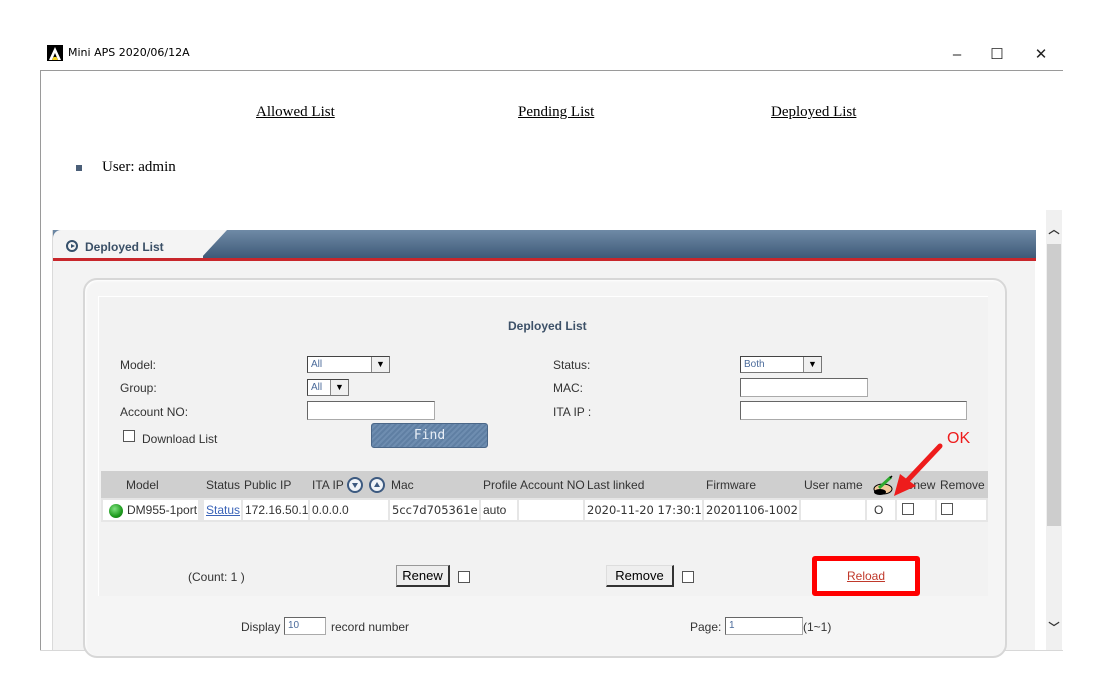 The image size is (1104, 692). I want to click on cell-edit: O, so click(881, 510).